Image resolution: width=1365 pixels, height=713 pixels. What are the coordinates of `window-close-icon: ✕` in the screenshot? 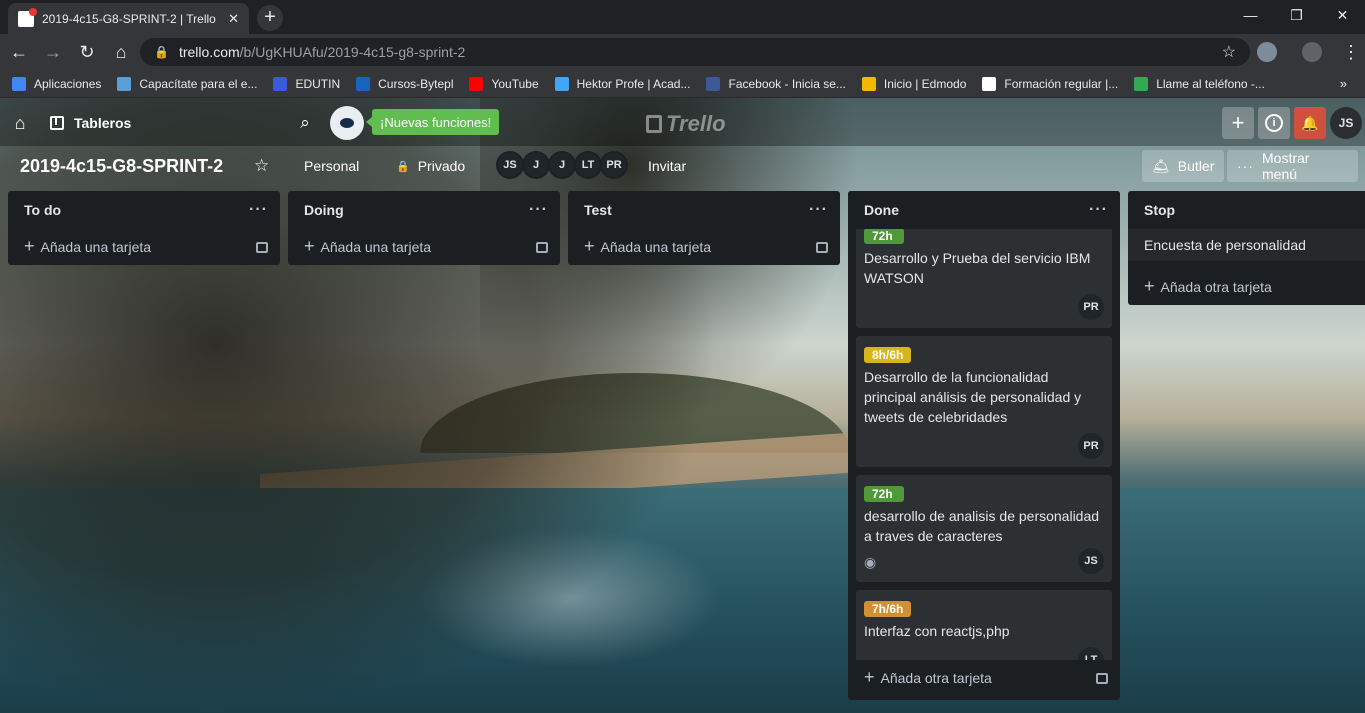 It's located at (1342, 15).